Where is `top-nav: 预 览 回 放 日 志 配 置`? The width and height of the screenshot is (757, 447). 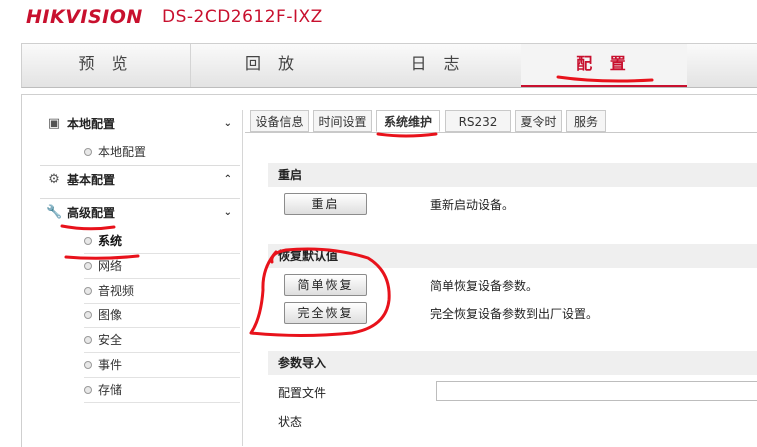
top-nav: 预 览 回 放 日 志 配 置 is located at coordinates (389, 65).